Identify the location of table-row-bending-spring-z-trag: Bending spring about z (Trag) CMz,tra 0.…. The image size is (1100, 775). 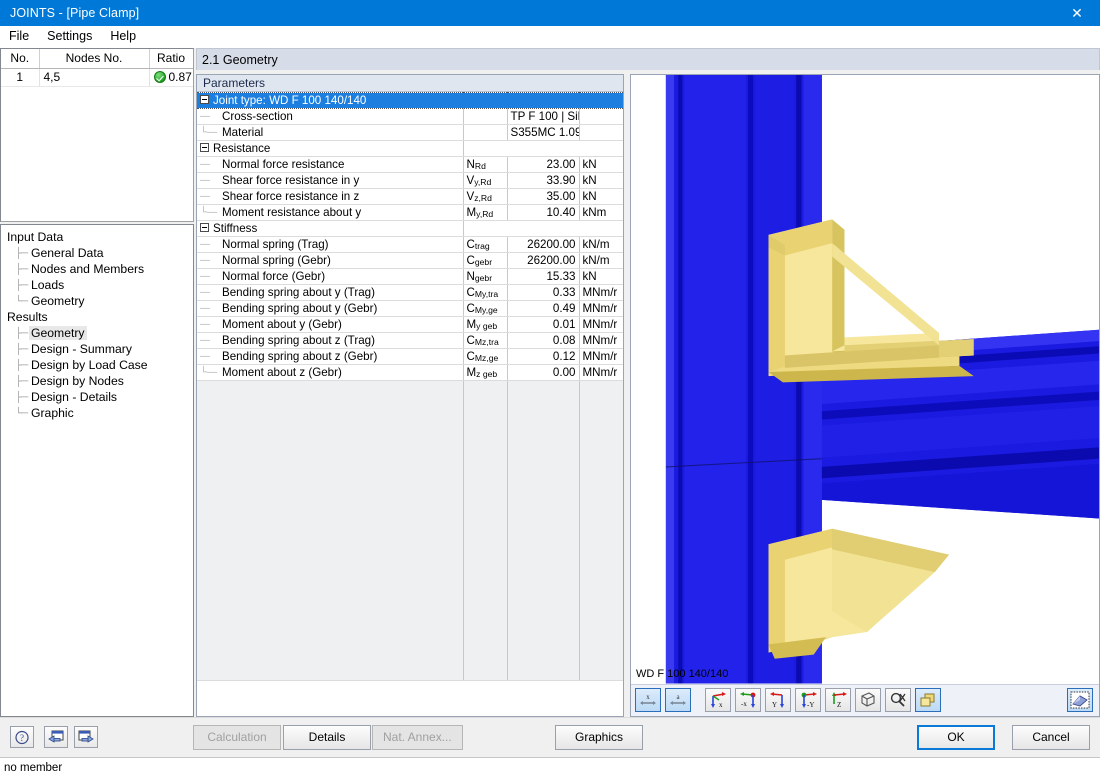
(410, 340).